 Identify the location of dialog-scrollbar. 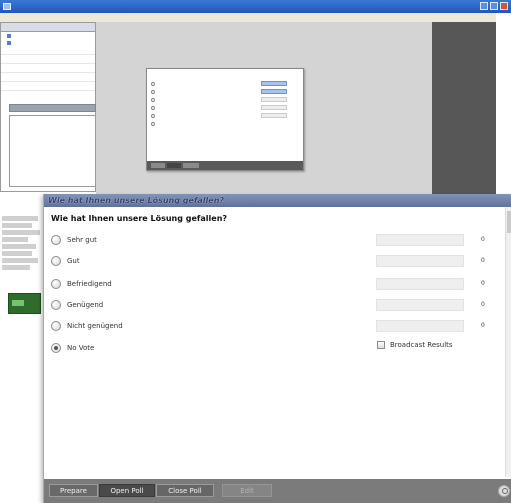
(508, 342).